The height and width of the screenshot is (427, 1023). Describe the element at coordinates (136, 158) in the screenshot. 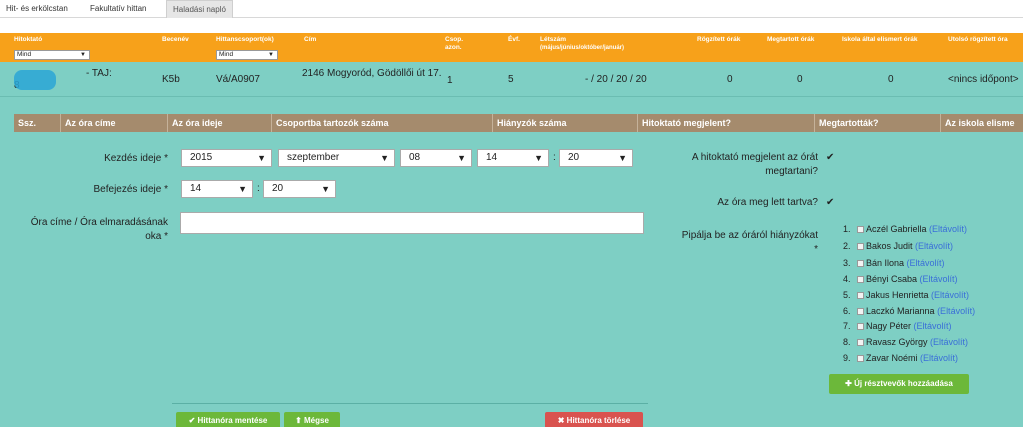

I see `kezdes-label: Kezdés ideje *` at that location.